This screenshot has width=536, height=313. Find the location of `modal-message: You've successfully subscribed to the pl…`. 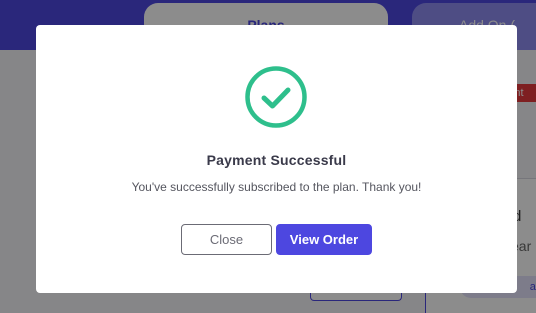

modal-message: You've successfully subscribed to the pl… is located at coordinates (276, 187).